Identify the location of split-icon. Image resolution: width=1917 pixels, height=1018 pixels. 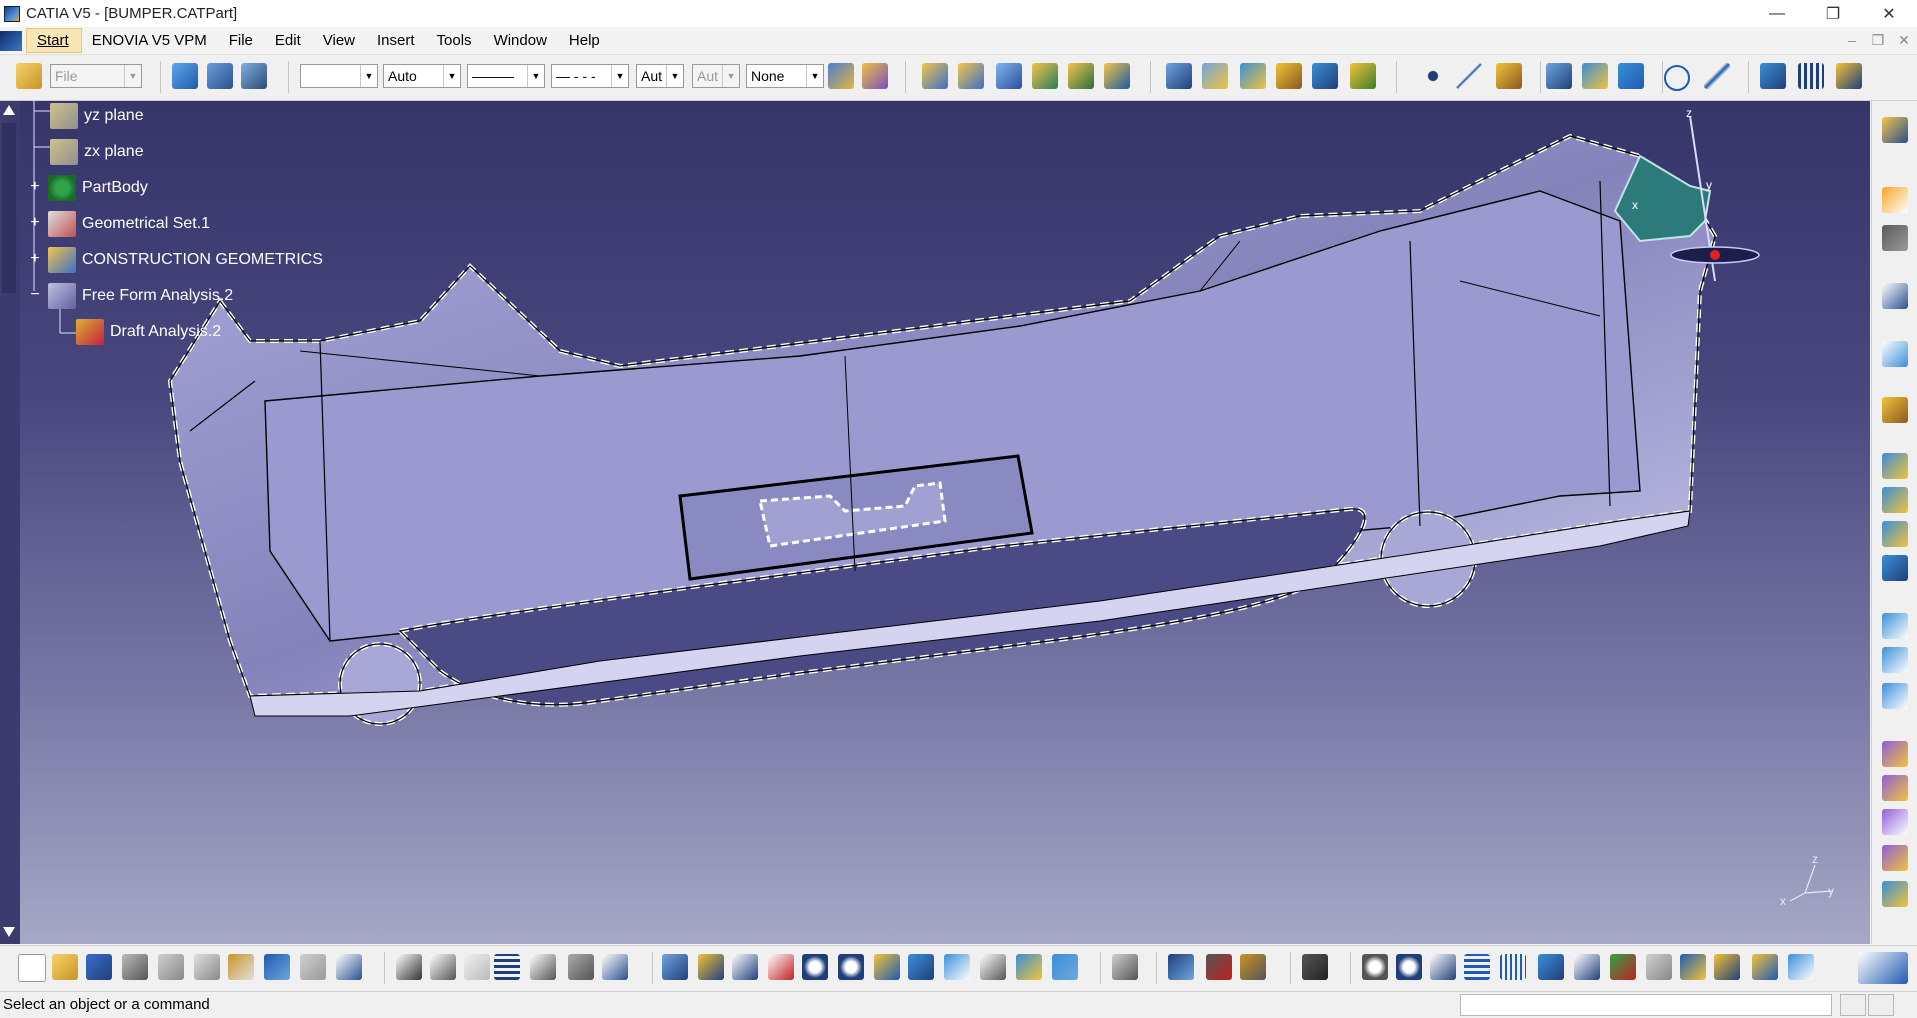
(1253, 76).